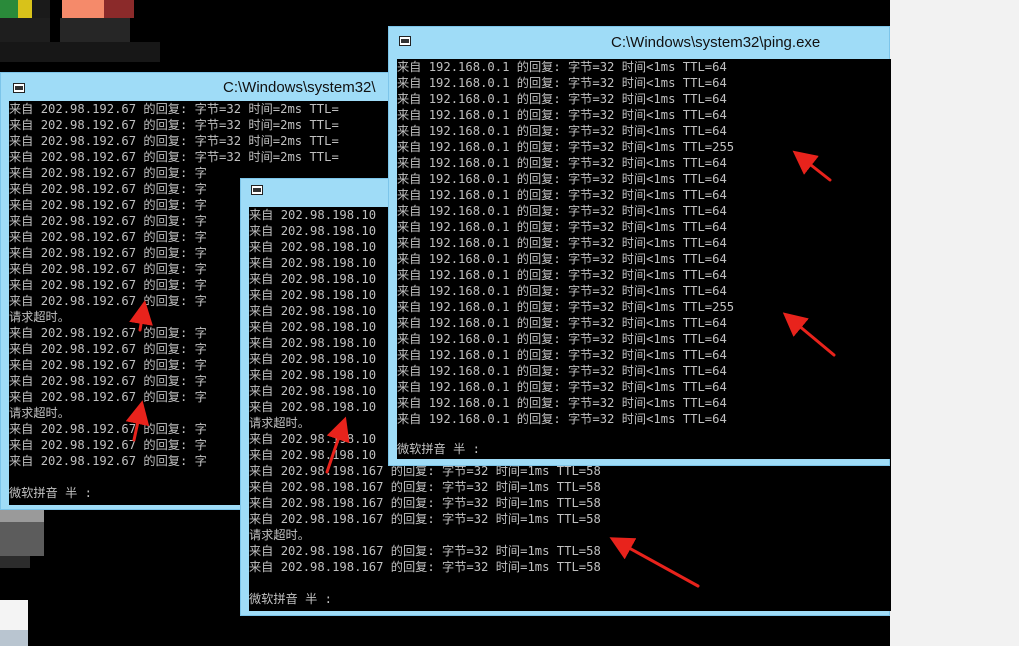 Image resolution: width=1019 pixels, height=646 pixels. What do you see at coordinates (299, 87) in the screenshot?
I see `window-title-left: C:\Windows\system32\` at bounding box center [299, 87].